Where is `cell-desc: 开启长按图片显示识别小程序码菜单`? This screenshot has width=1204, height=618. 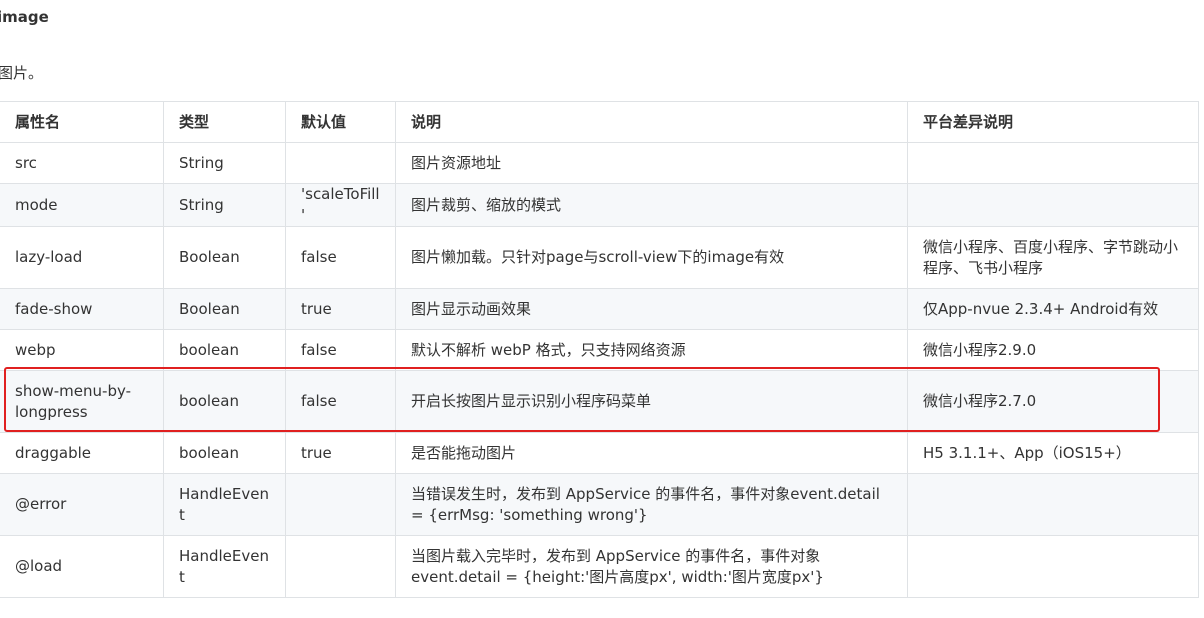
cell-desc: 开启长按图片显示识别小程序码菜单 is located at coordinates (651, 401).